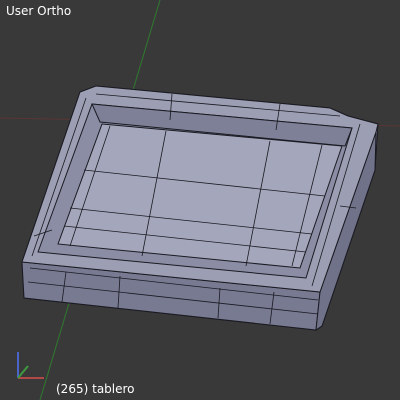 The image size is (400, 400). I want to click on object-info-label: (265) tablero, so click(95, 389).